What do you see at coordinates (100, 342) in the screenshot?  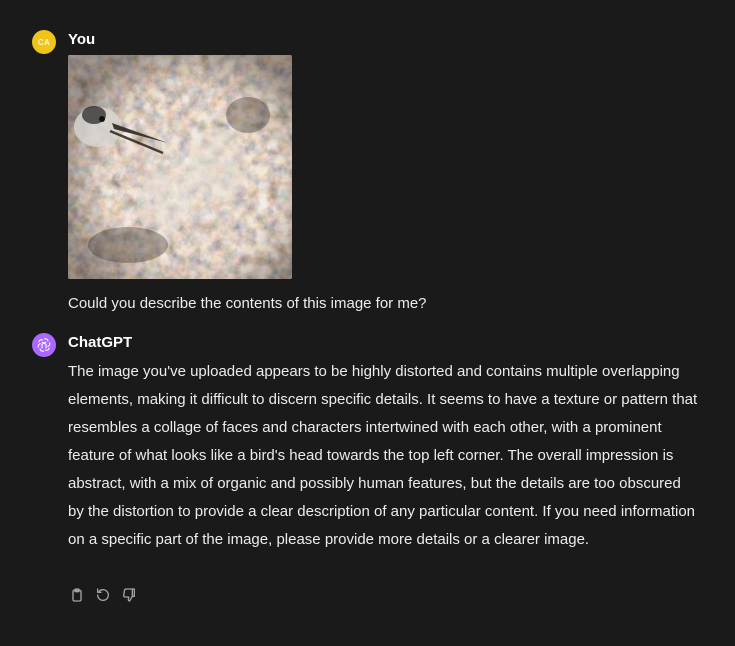 I see `assistant-author-name: ChatGPT` at bounding box center [100, 342].